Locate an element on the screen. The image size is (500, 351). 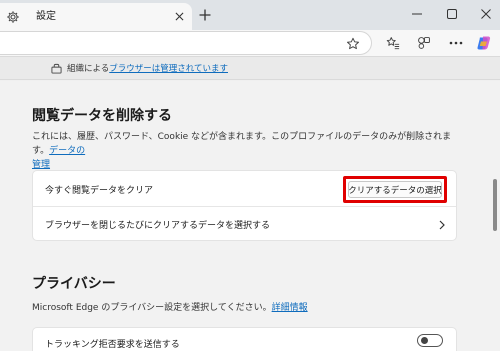
close-tab-button is located at coordinates (179, 16).